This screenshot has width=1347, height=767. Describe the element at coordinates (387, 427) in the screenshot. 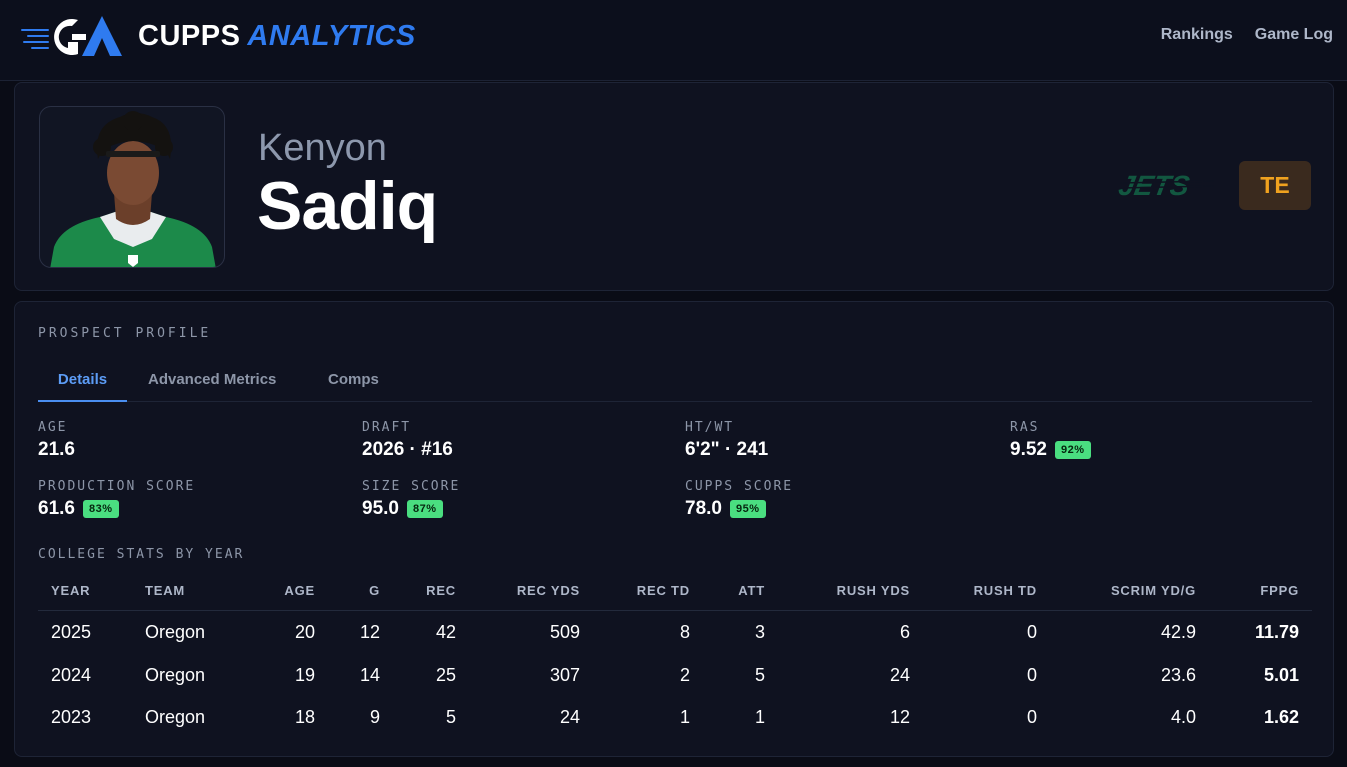

I see `stat-label: DRAFT` at that location.